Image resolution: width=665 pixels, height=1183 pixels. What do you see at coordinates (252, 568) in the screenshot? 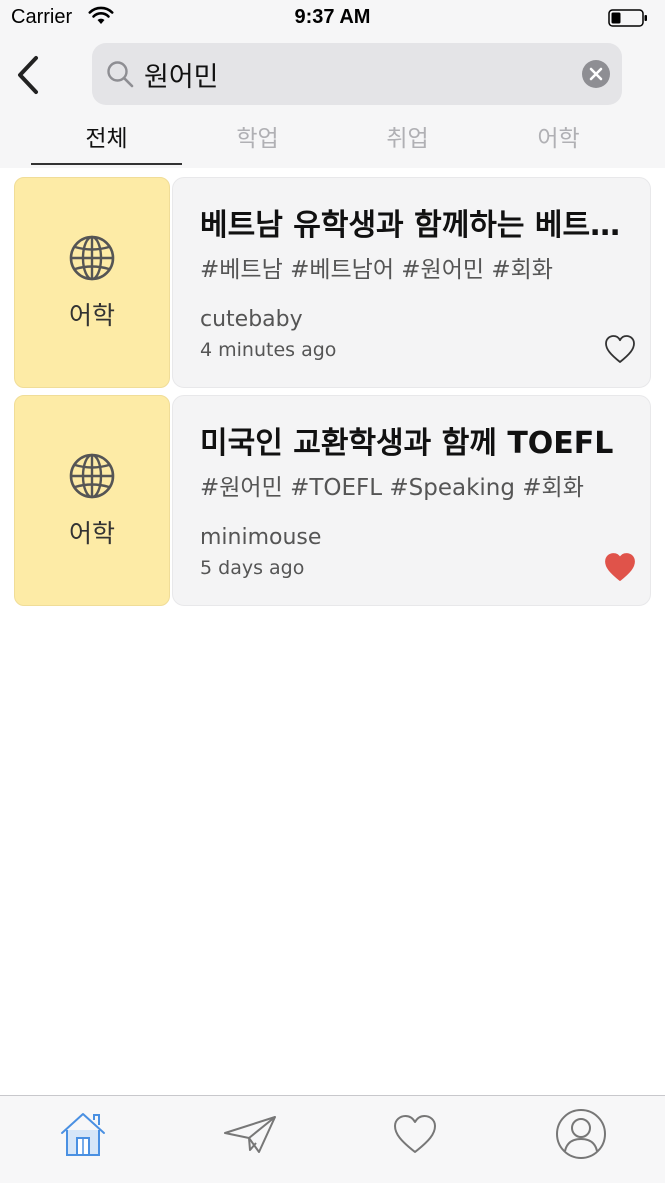
I see `post-time: 5 days ago` at bounding box center [252, 568].